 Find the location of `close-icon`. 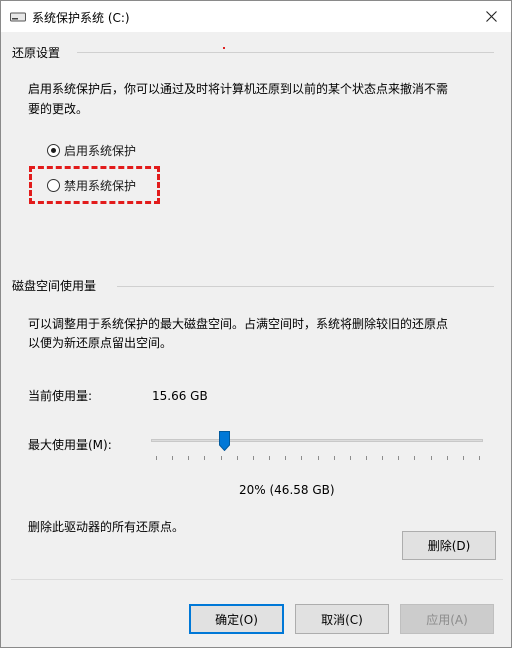

close-icon is located at coordinates (491, 16).